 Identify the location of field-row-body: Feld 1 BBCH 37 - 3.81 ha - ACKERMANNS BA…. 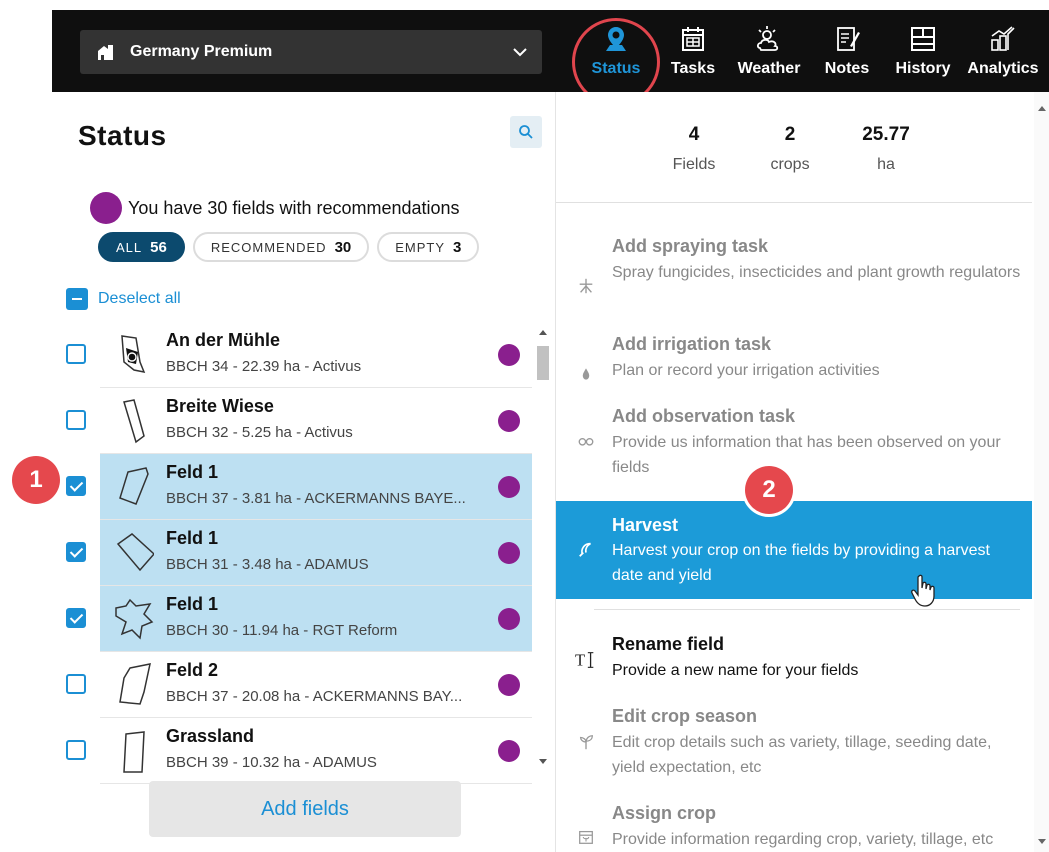
(316, 487).